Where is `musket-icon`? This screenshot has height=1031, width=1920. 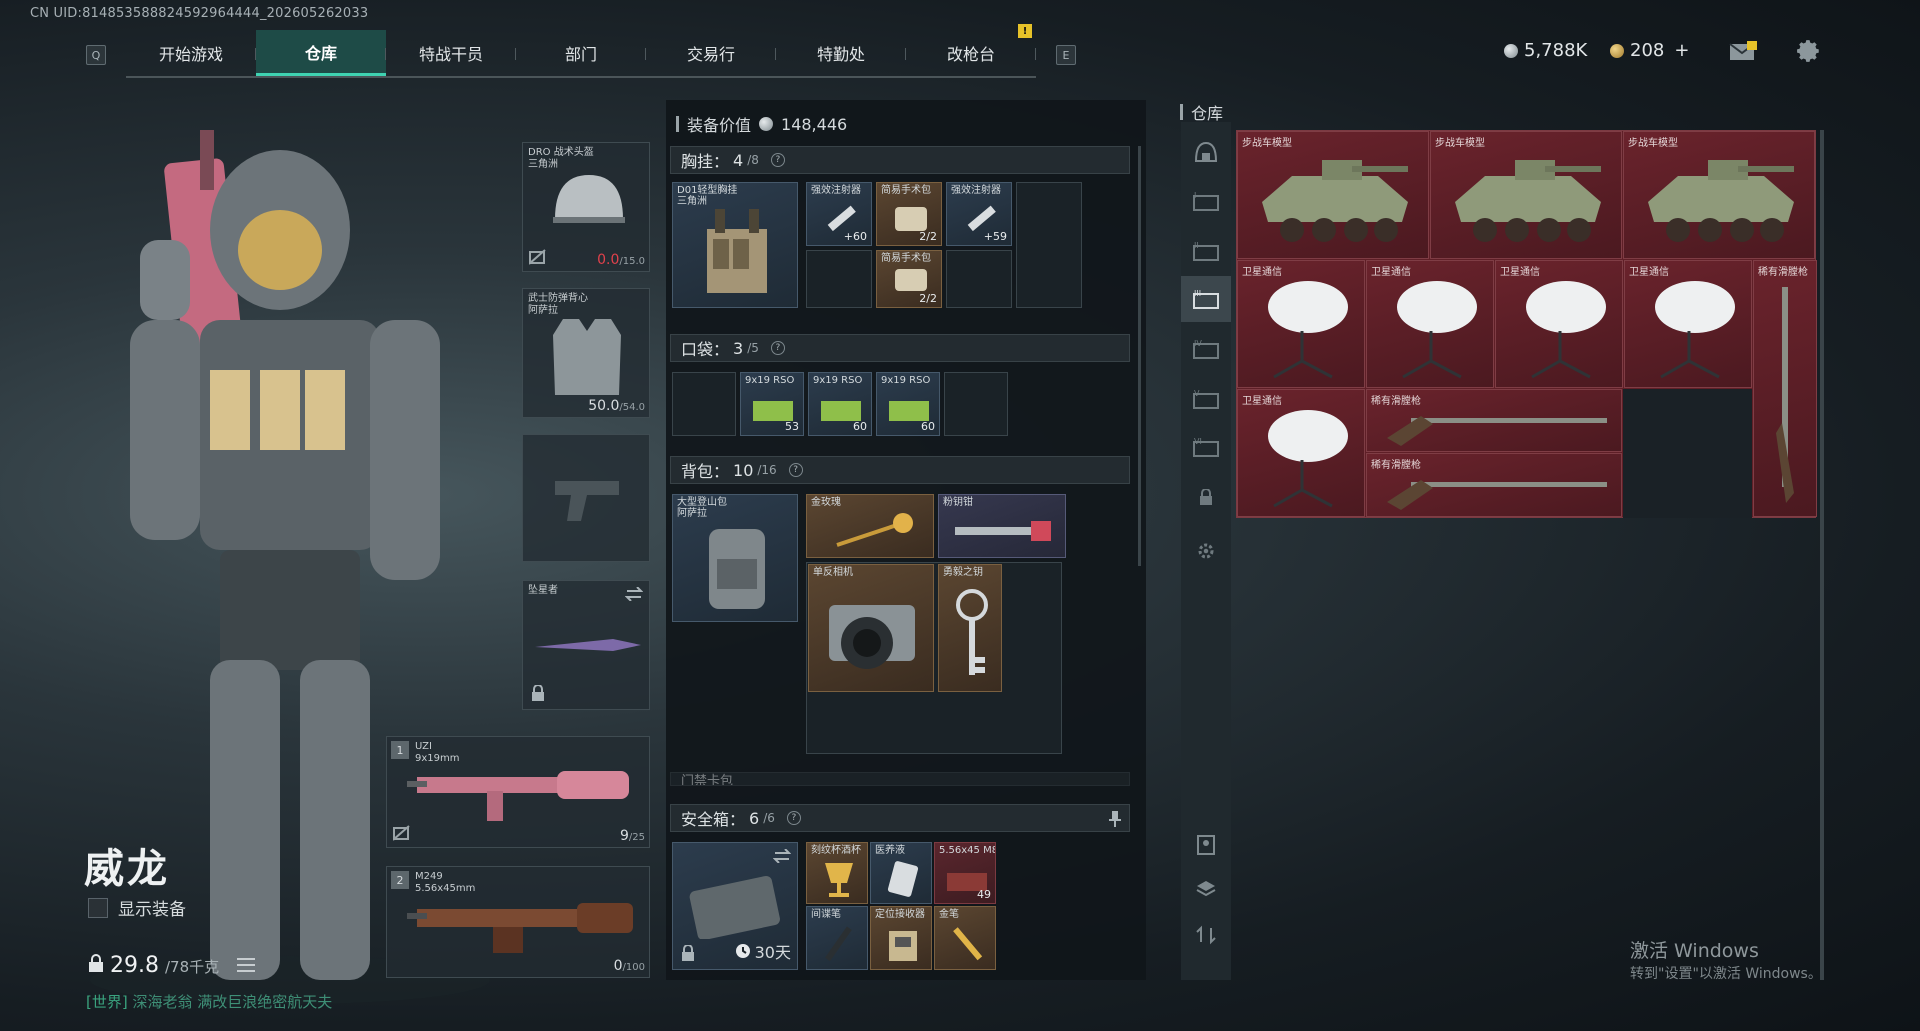
musket-icon is located at coordinates (1497, 495).